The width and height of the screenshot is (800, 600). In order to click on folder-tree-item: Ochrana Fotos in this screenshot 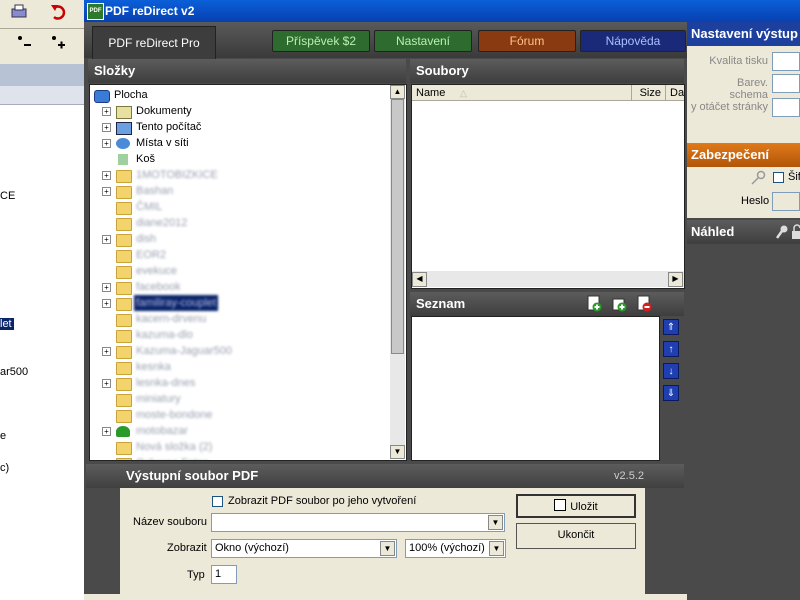, I will do `click(240, 457)`.